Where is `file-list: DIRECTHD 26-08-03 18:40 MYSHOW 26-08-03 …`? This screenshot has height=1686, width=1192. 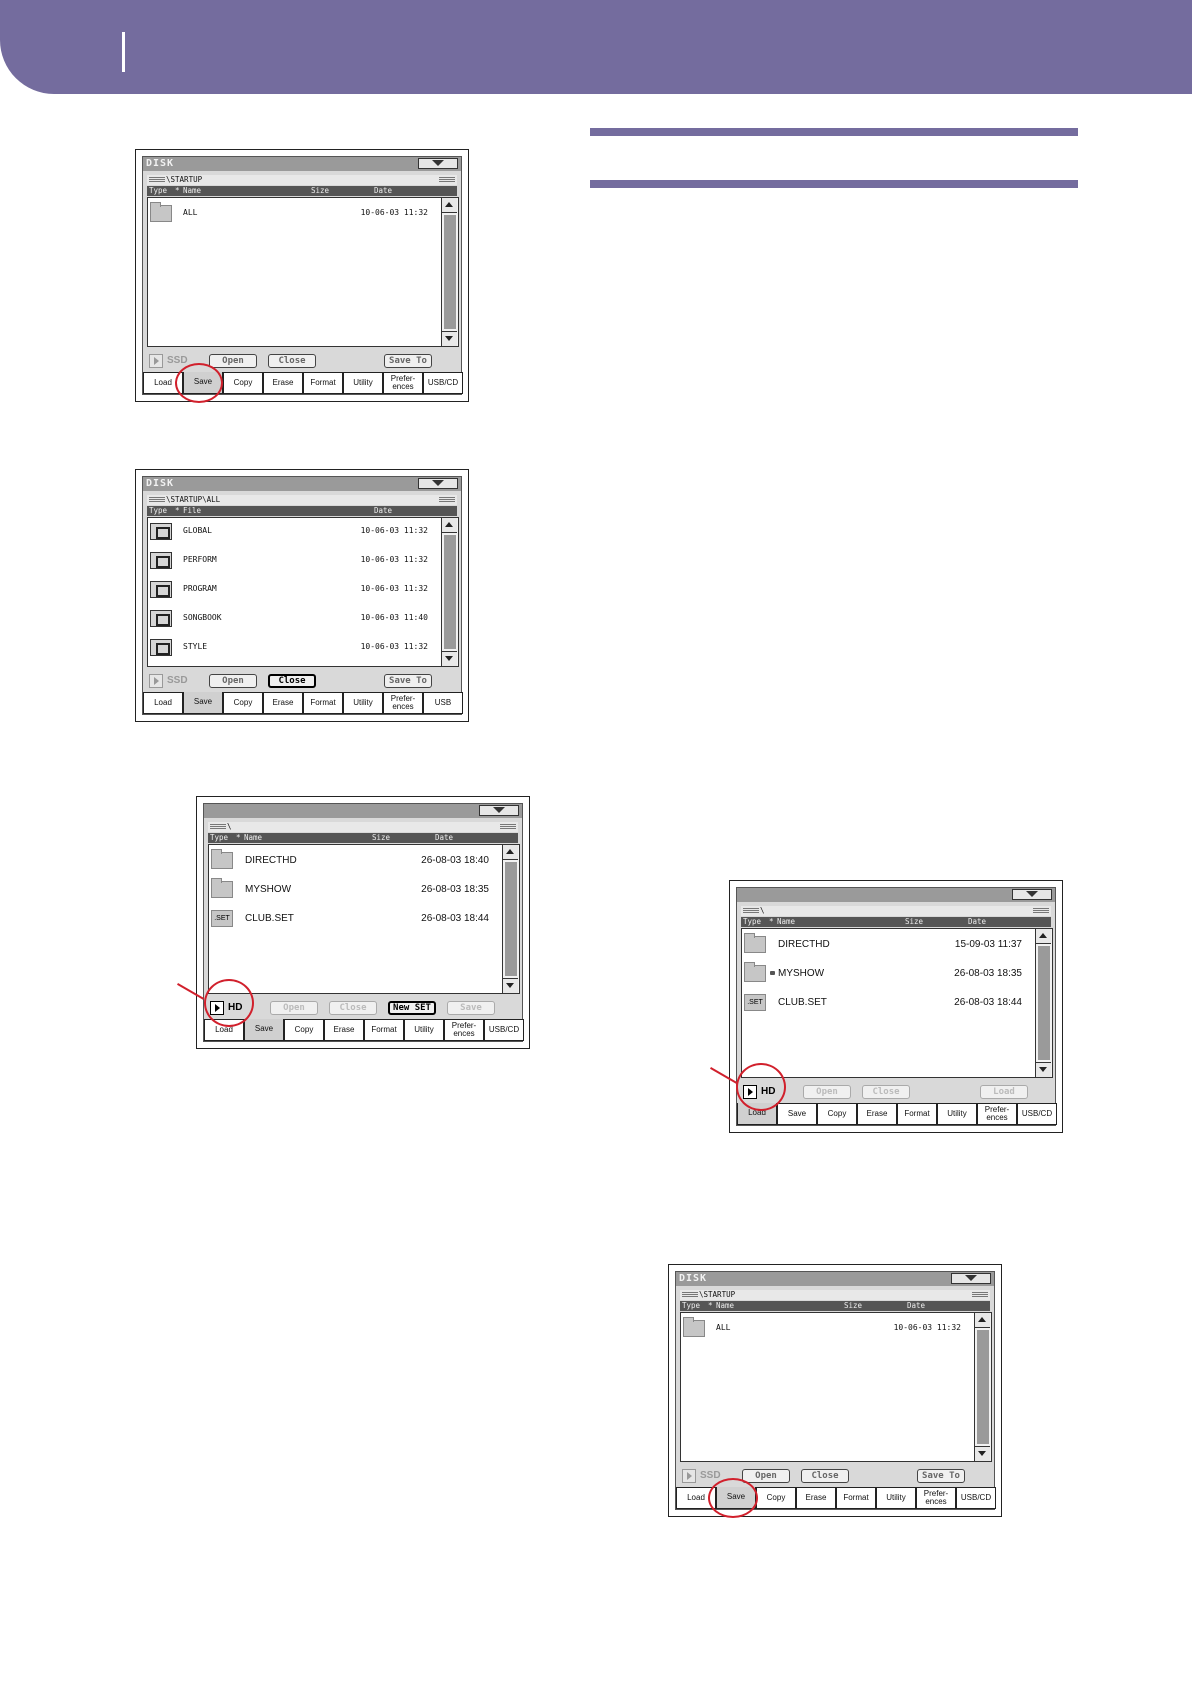 file-list: DIRECTHD 26-08-03 18:40 MYSHOW 26-08-03 … is located at coordinates (364, 919).